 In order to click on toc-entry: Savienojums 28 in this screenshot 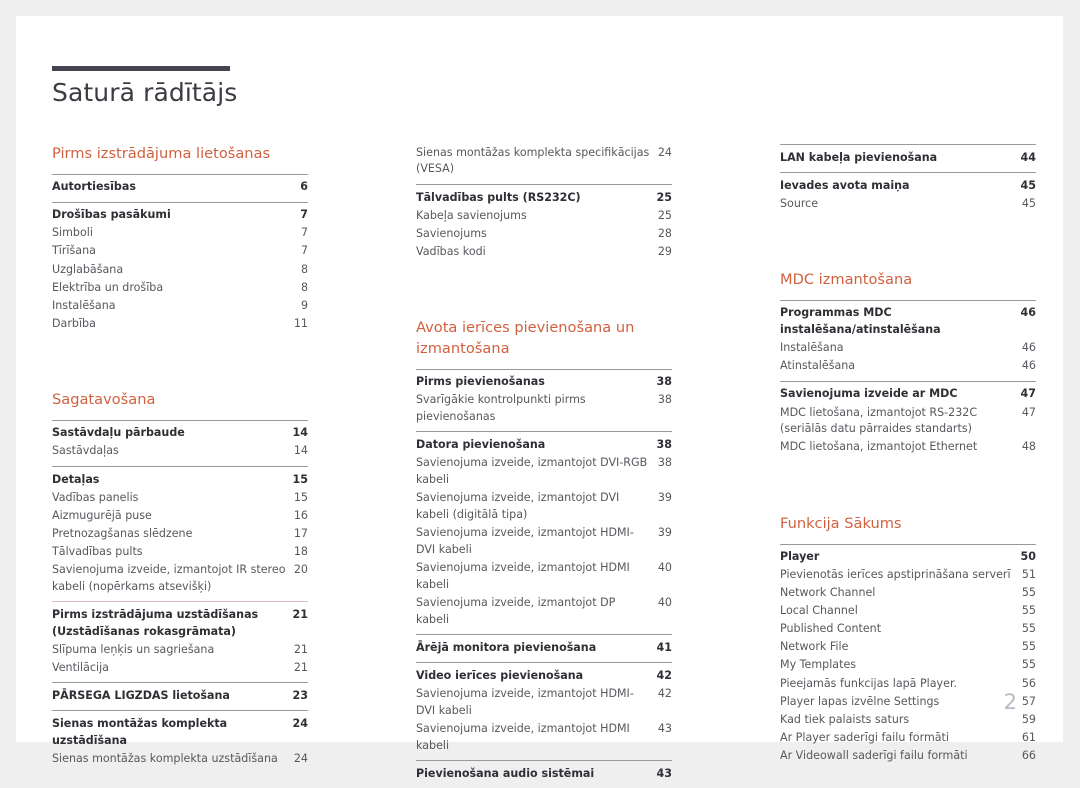, I will do `click(544, 234)`.